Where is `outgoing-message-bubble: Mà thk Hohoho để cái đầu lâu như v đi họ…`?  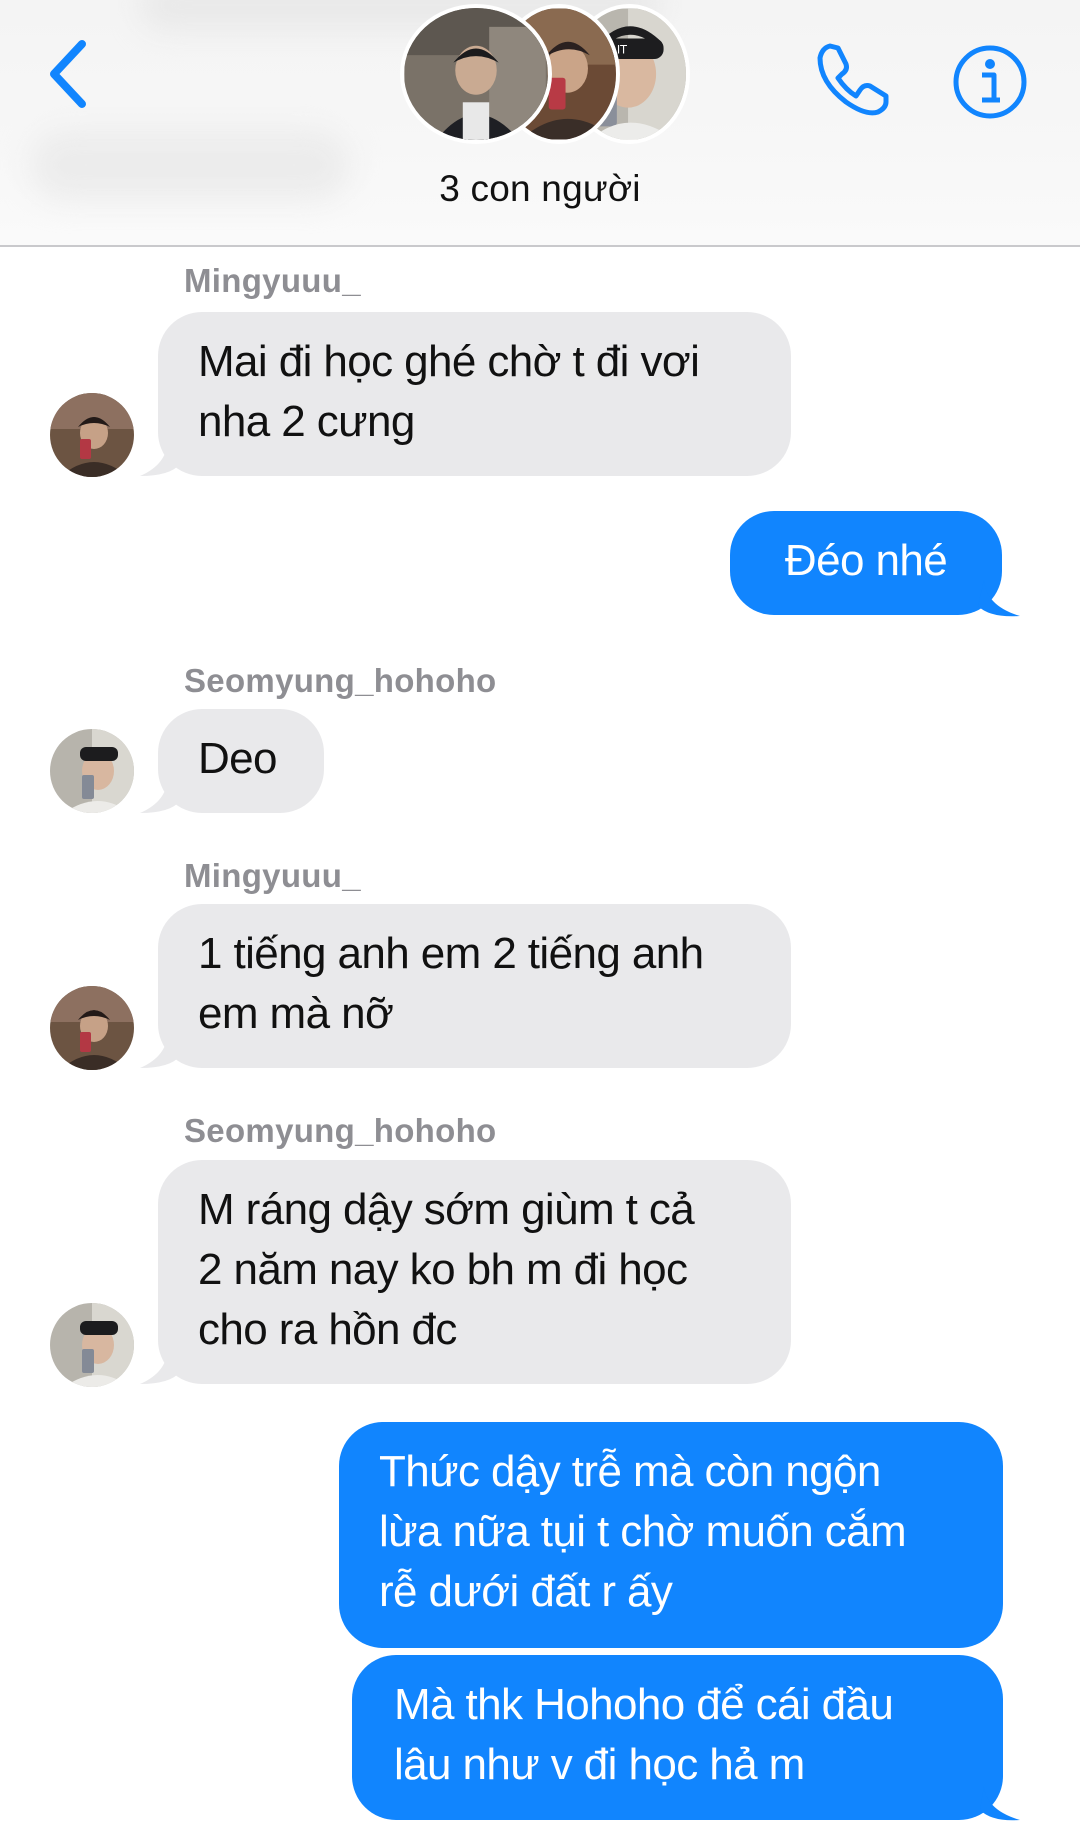
outgoing-message-bubble: Mà thk Hohoho để cái đầu lâu như v đi họ… is located at coordinates (677, 1737).